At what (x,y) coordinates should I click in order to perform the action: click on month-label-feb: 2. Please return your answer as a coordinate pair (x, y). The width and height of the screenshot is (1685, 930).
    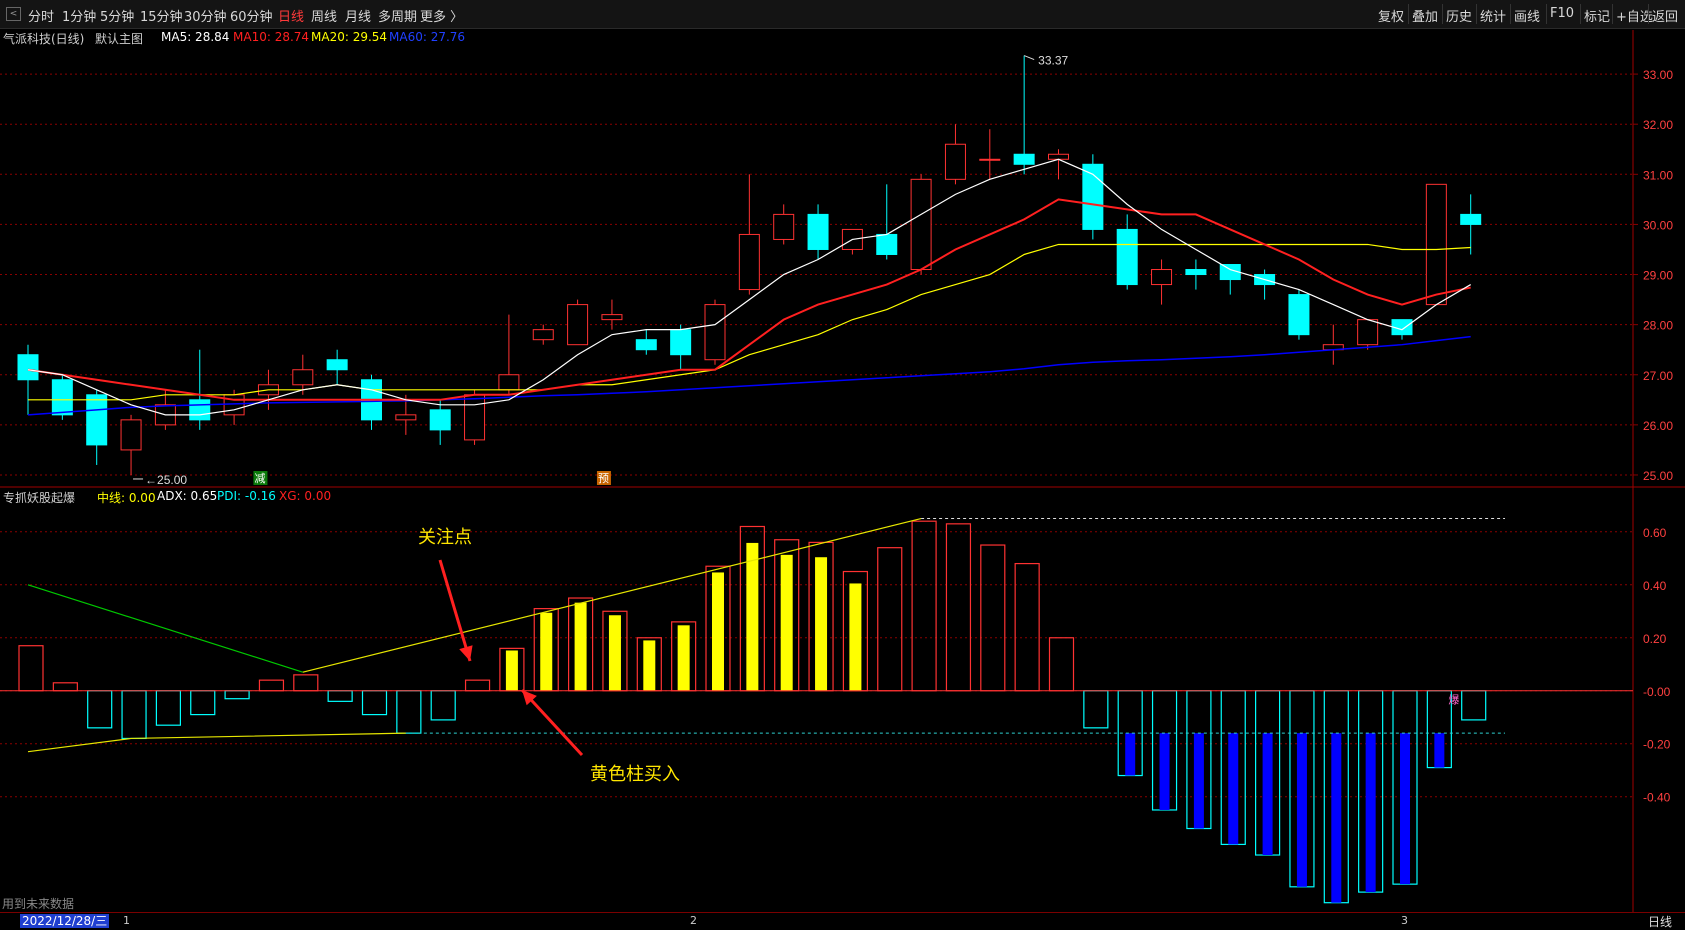
    Looking at the image, I should click on (693, 920).